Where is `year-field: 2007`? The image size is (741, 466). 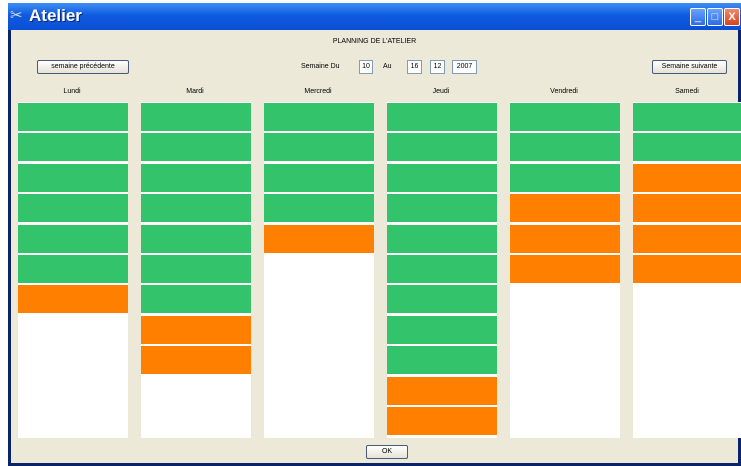
year-field: 2007 is located at coordinates (464, 67).